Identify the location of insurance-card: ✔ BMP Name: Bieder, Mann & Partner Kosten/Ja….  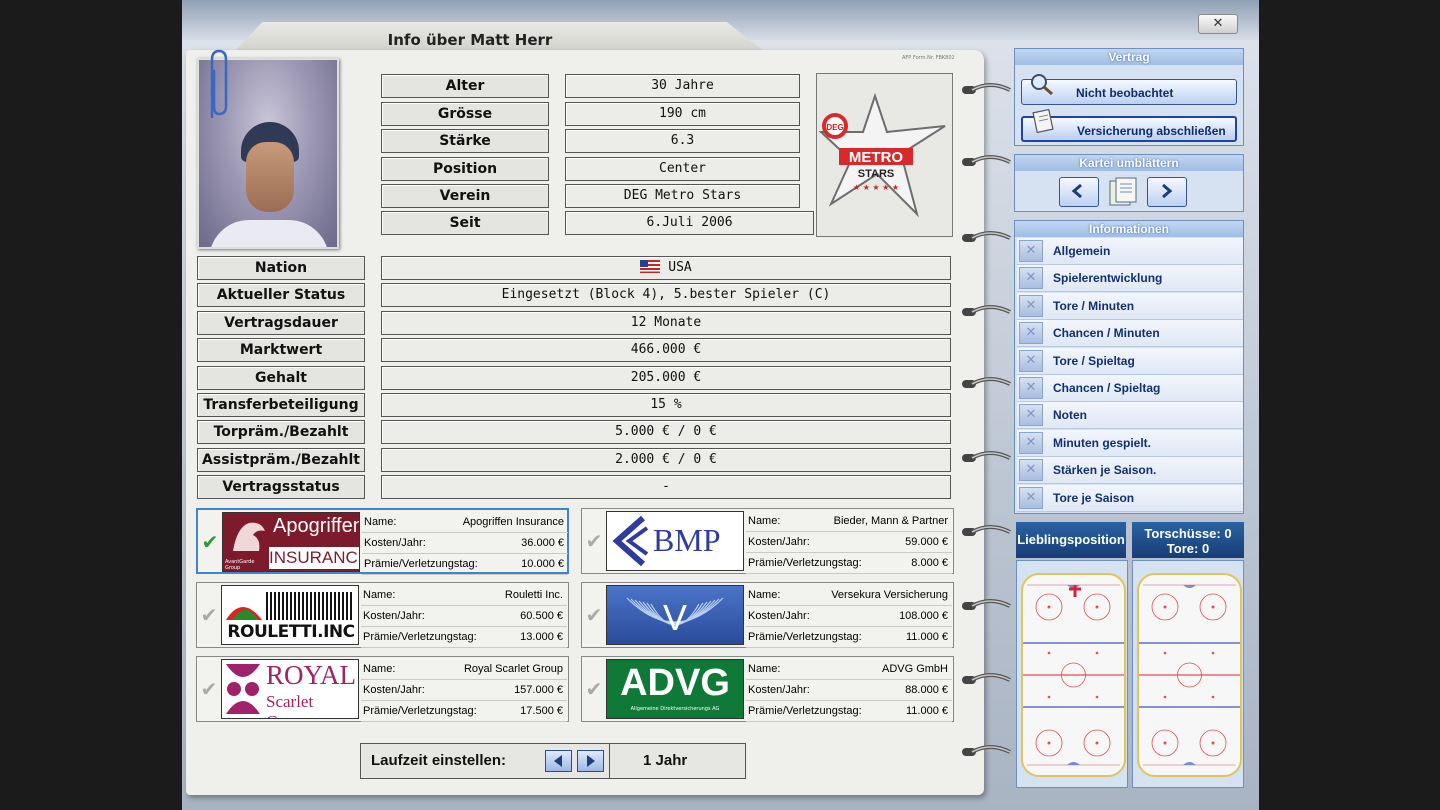
(767, 541).